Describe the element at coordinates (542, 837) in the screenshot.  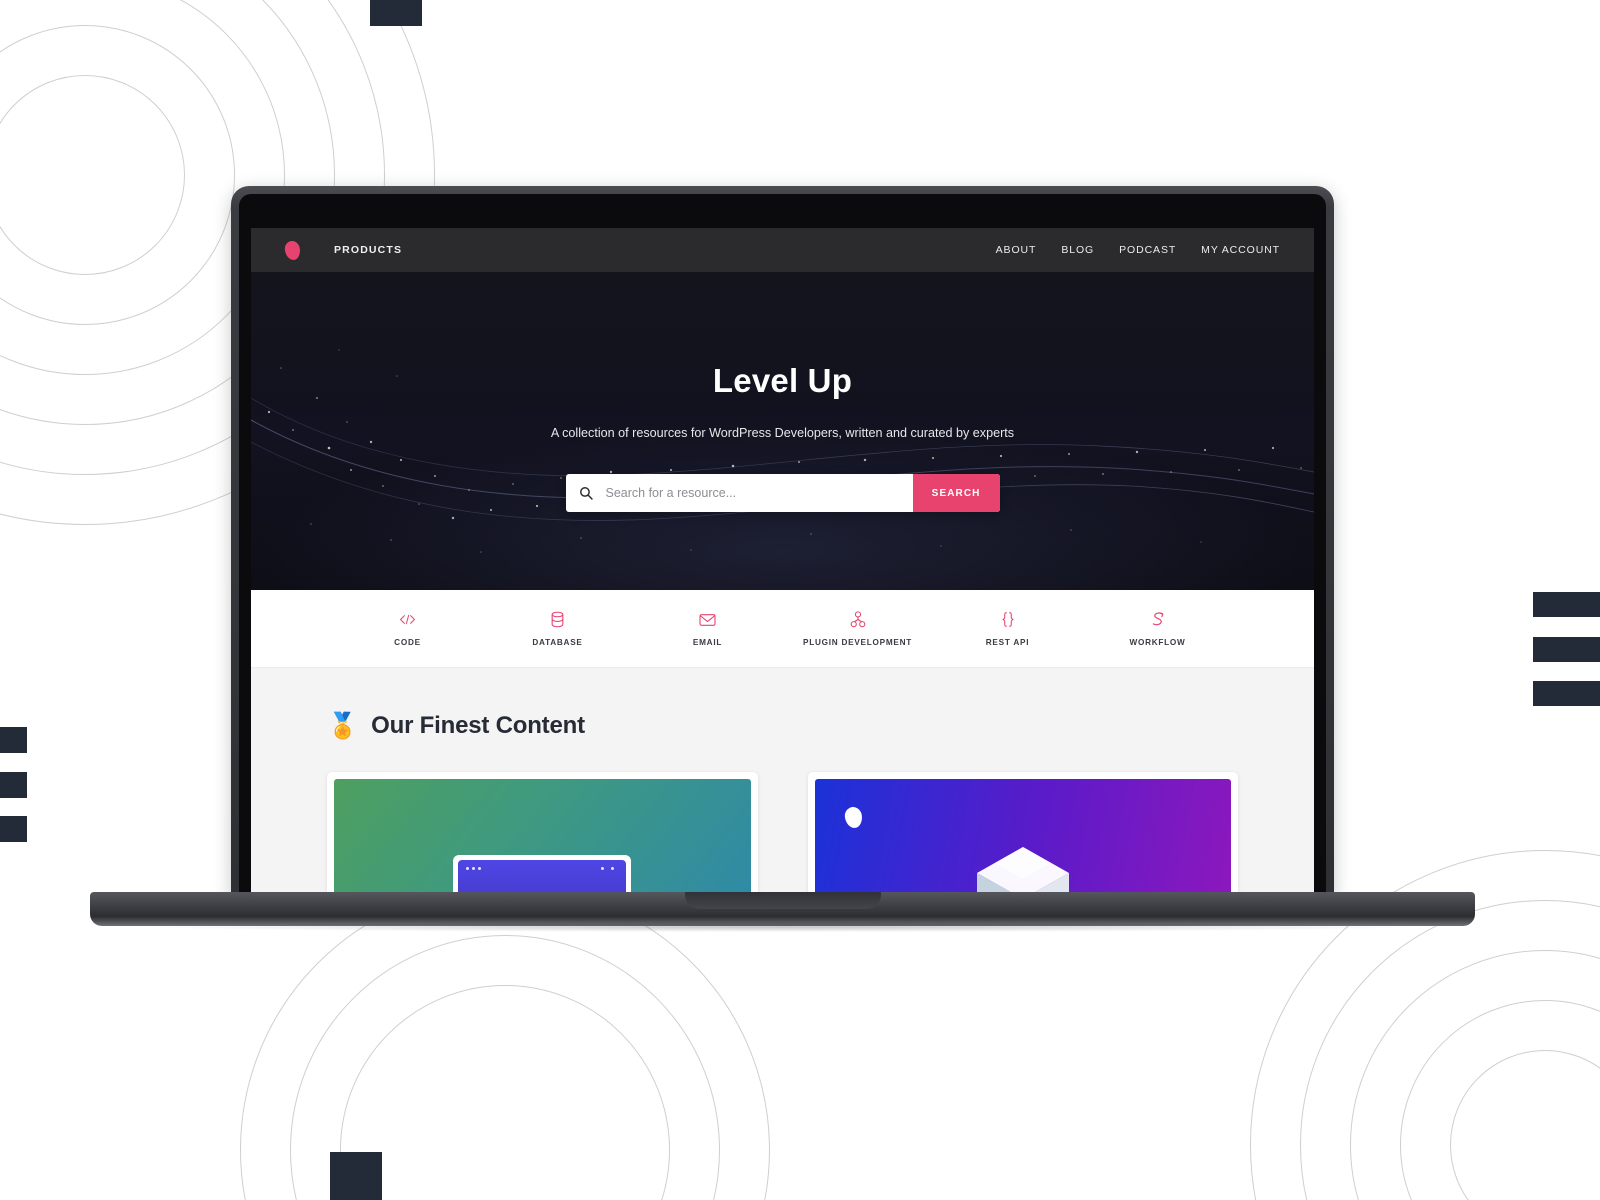
I see `card-media-green` at that location.